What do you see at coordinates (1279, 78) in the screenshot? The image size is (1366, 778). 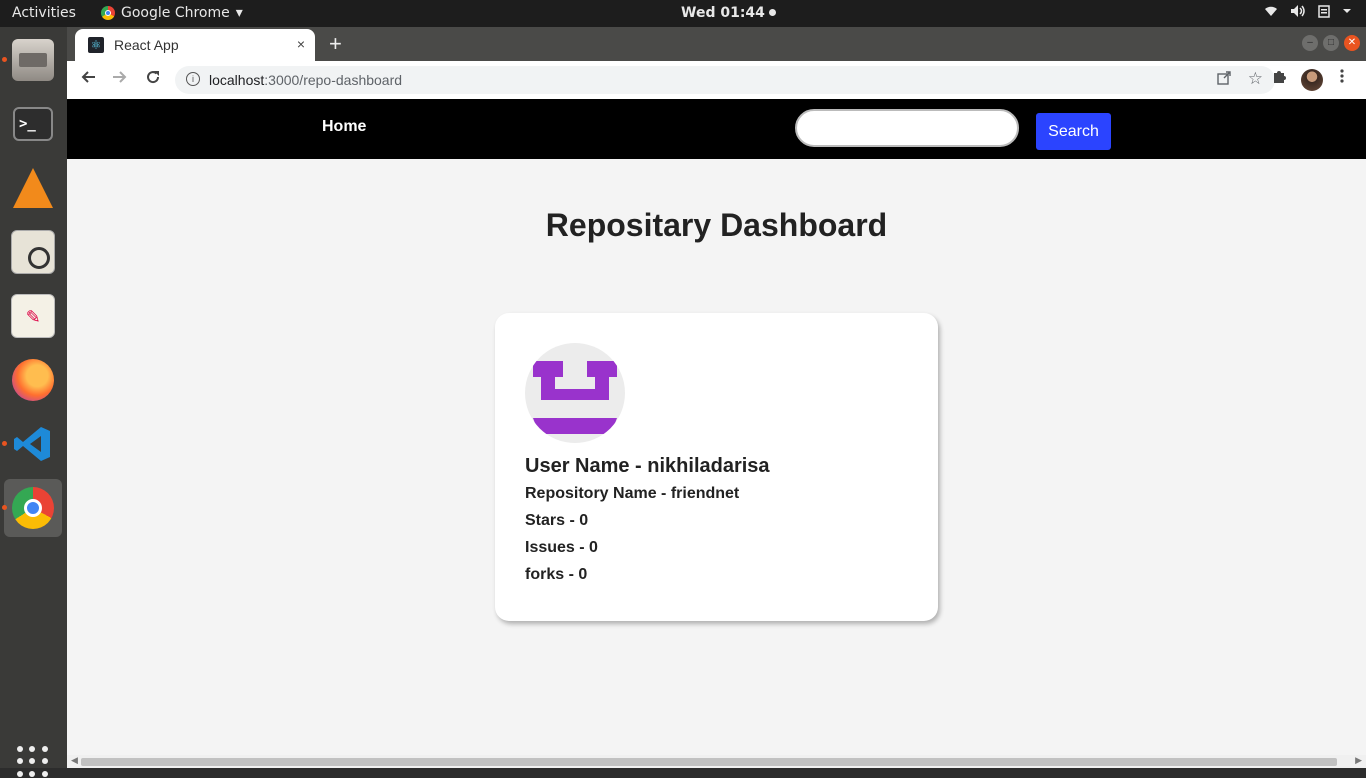 I see `extensions-icon` at bounding box center [1279, 78].